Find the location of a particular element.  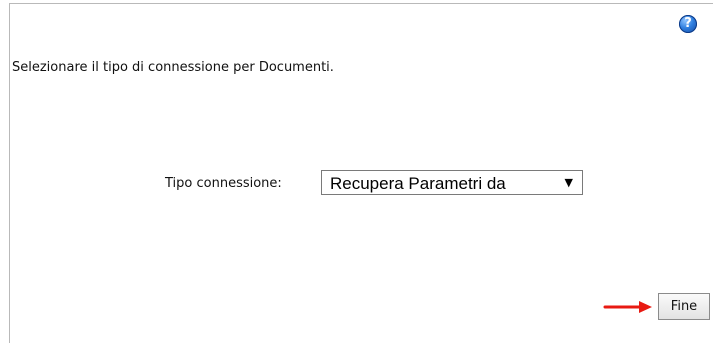

connection-type-select: Recupera Parametri da ▼ is located at coordinates (452, 182).